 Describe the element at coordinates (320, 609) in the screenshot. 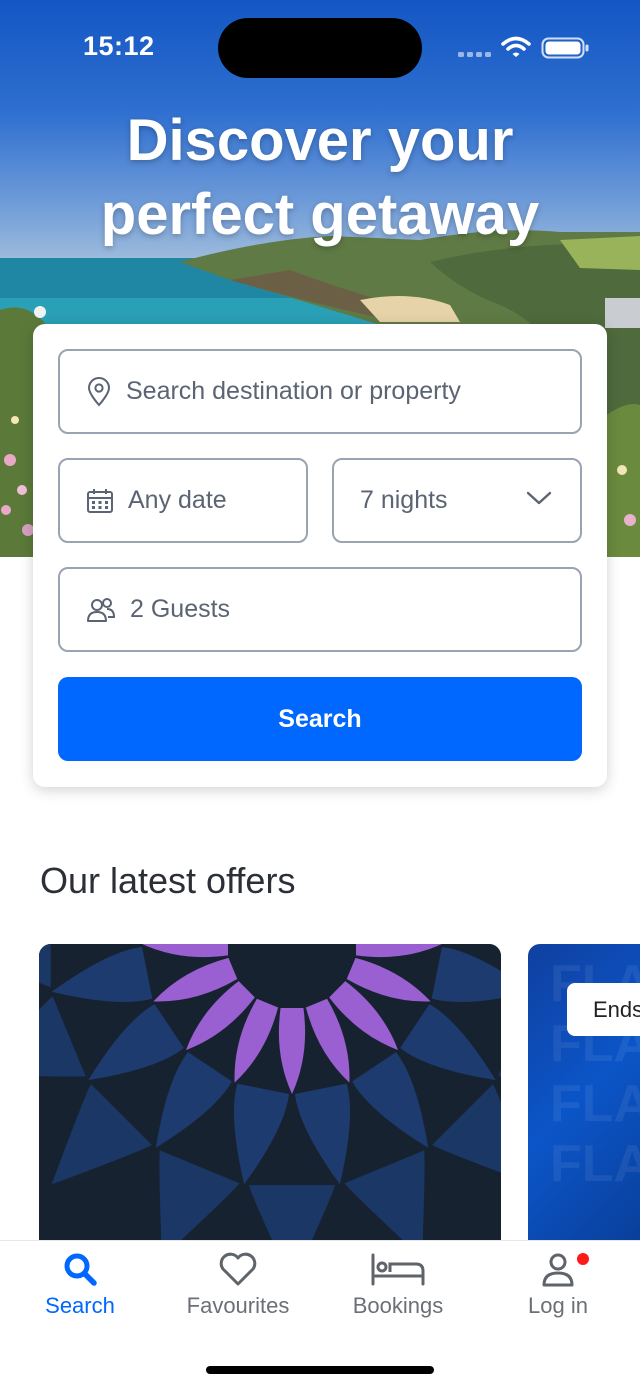

I see `guests-field: 2 Guests` at that location.